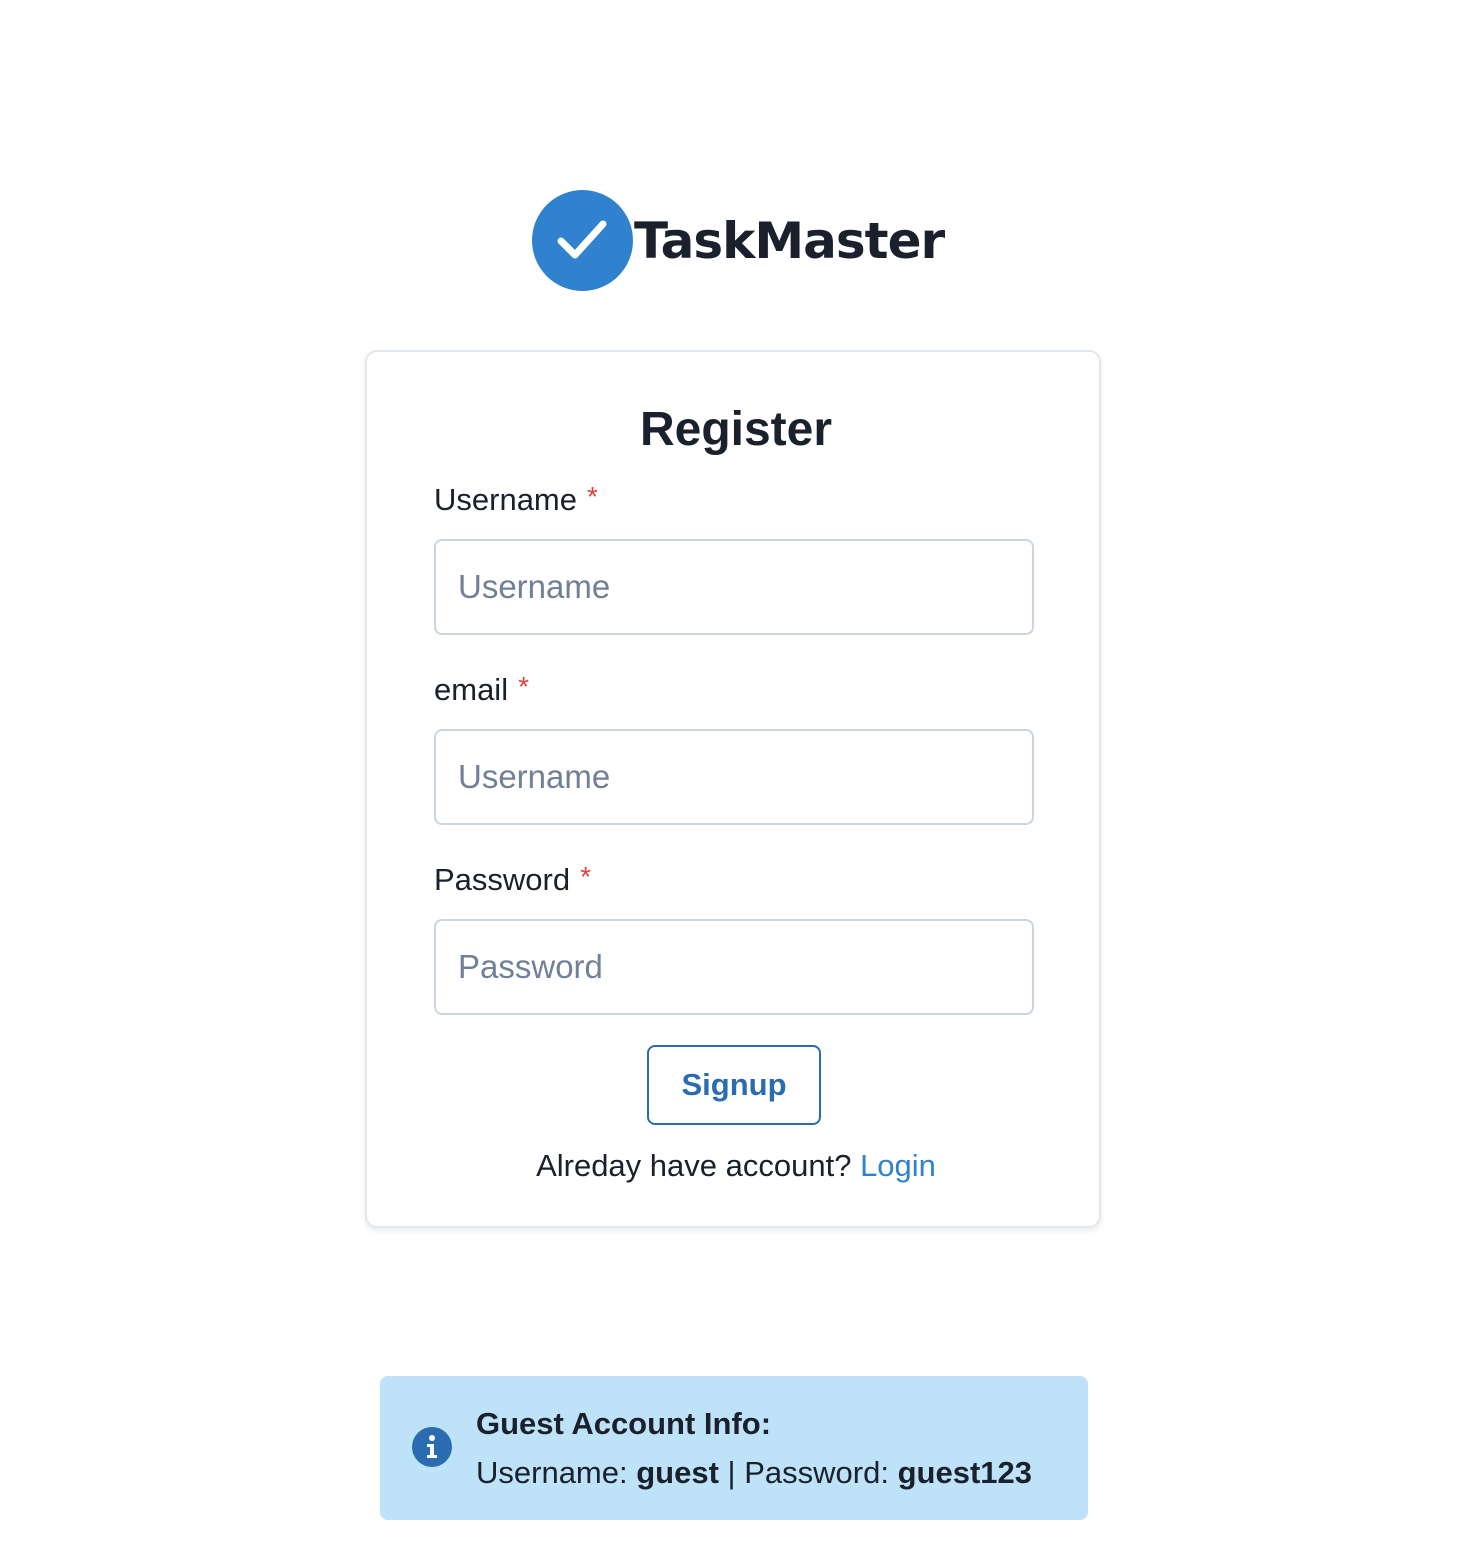 Image resolution: width=1472 pixels, height=1546 pixels. I want to click on username-input, so click(734, 587).